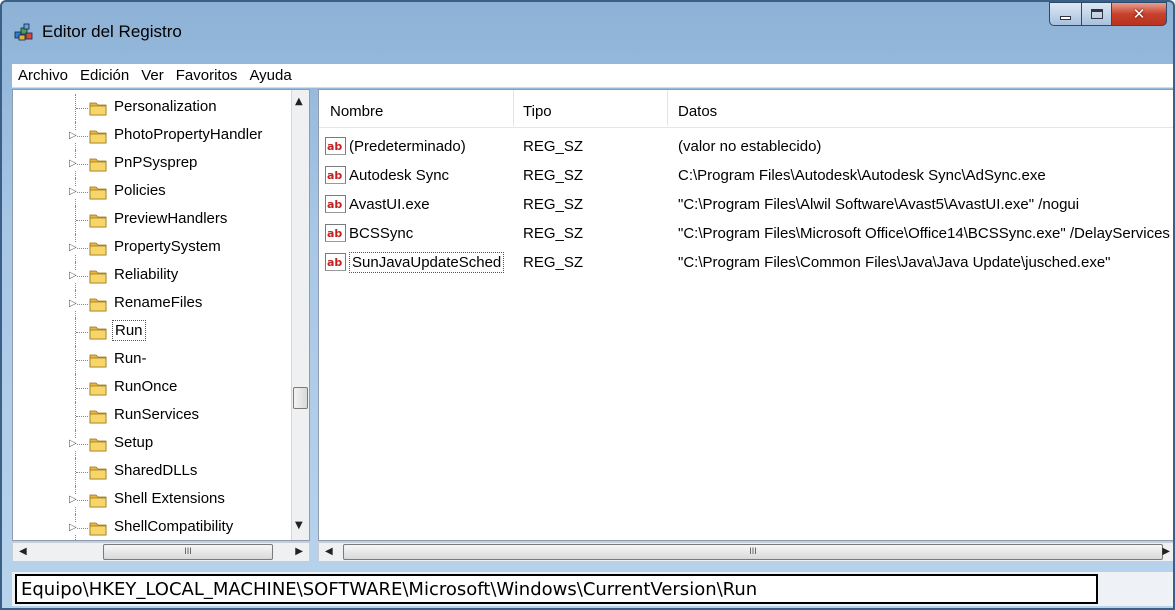 This screenshot has width=1175, height=610. Describe the element at coordinates (1065, 14) in the screenshot. I see `minimize-button` at that location.